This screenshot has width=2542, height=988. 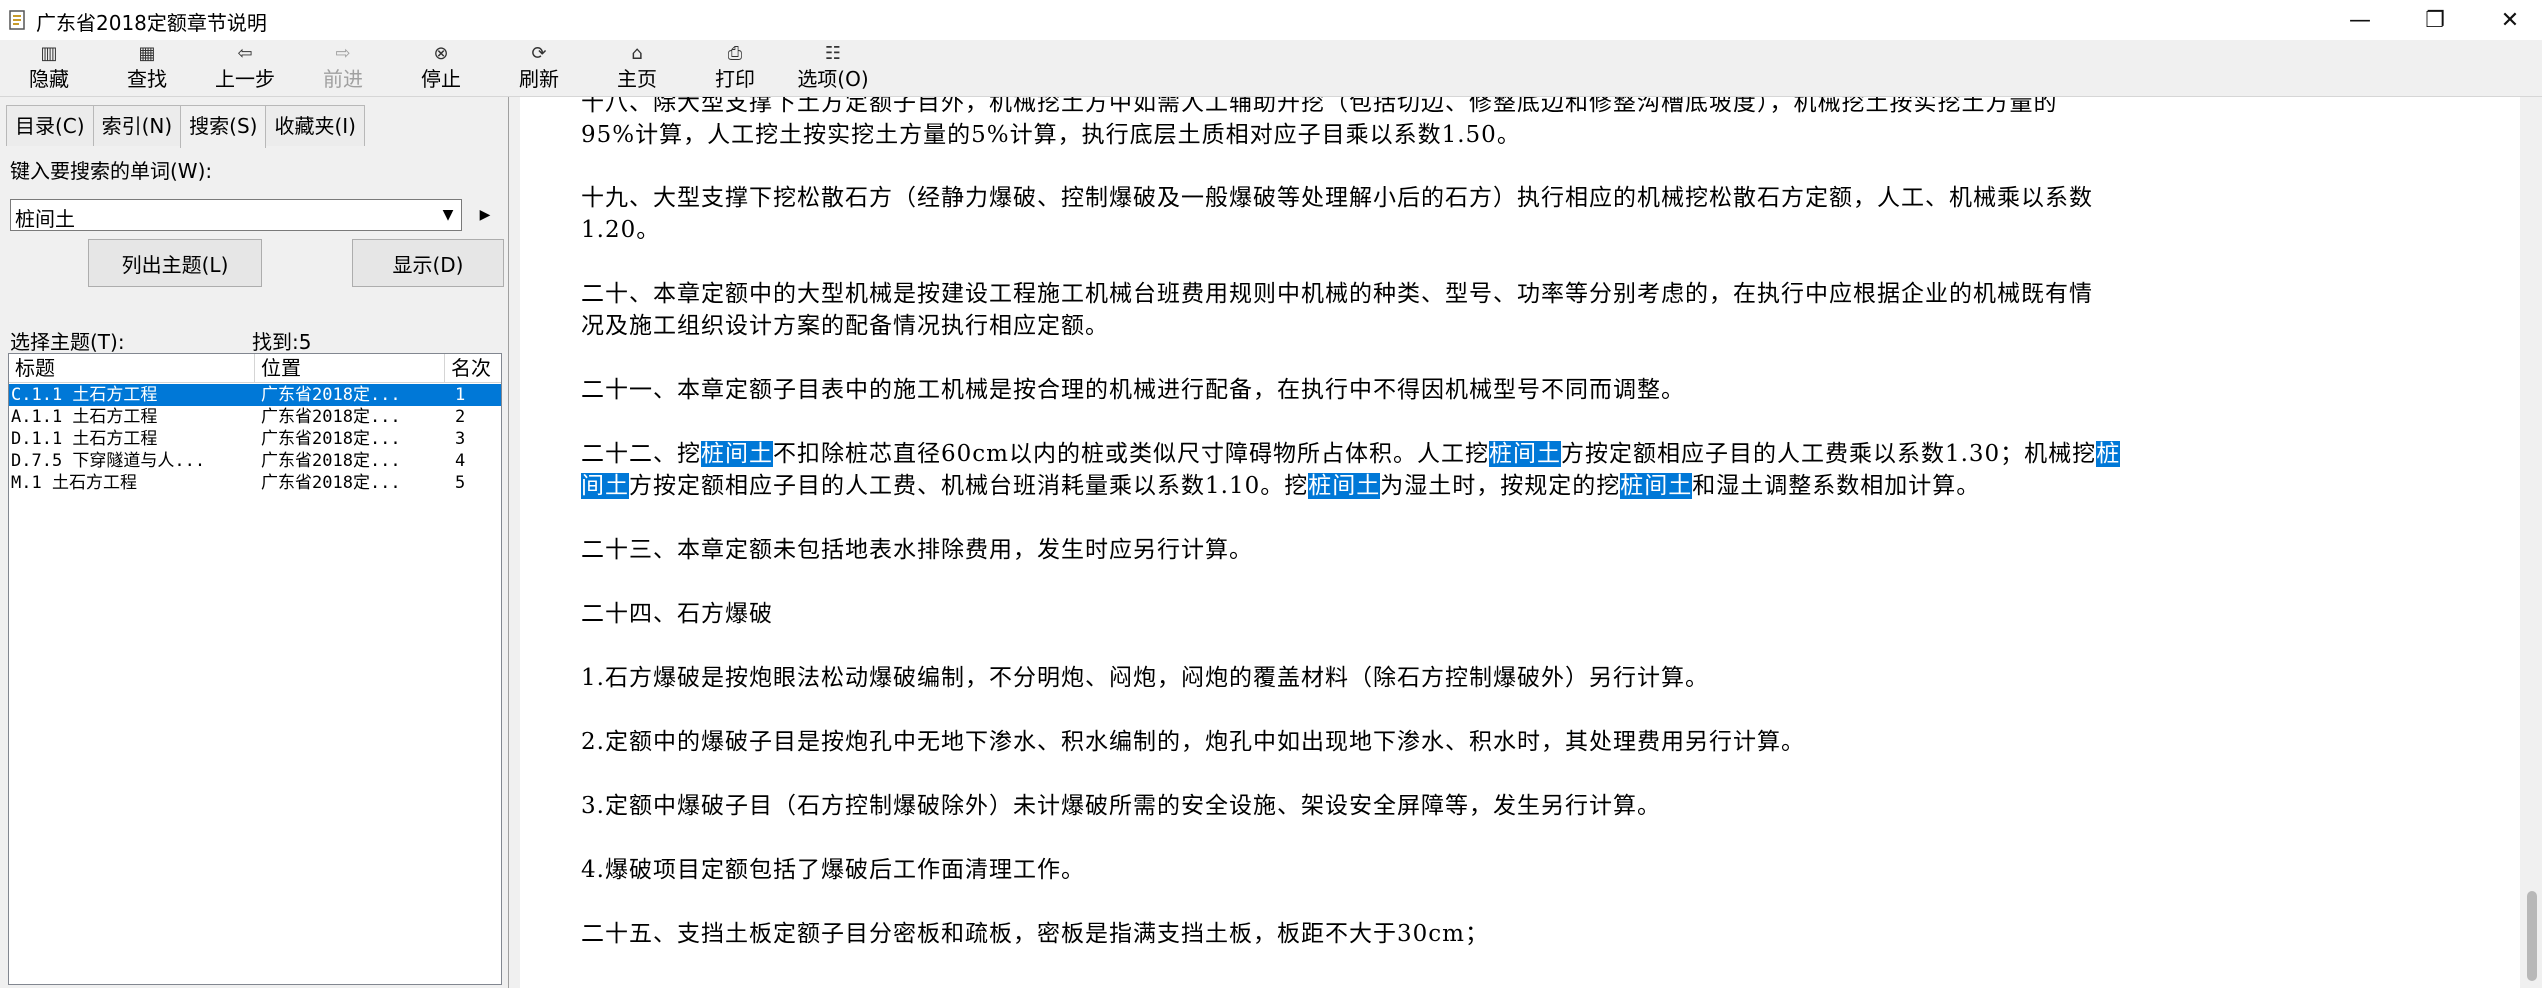 I want to click on text-segment: 二十二、挖, so click(x=641, y=454).